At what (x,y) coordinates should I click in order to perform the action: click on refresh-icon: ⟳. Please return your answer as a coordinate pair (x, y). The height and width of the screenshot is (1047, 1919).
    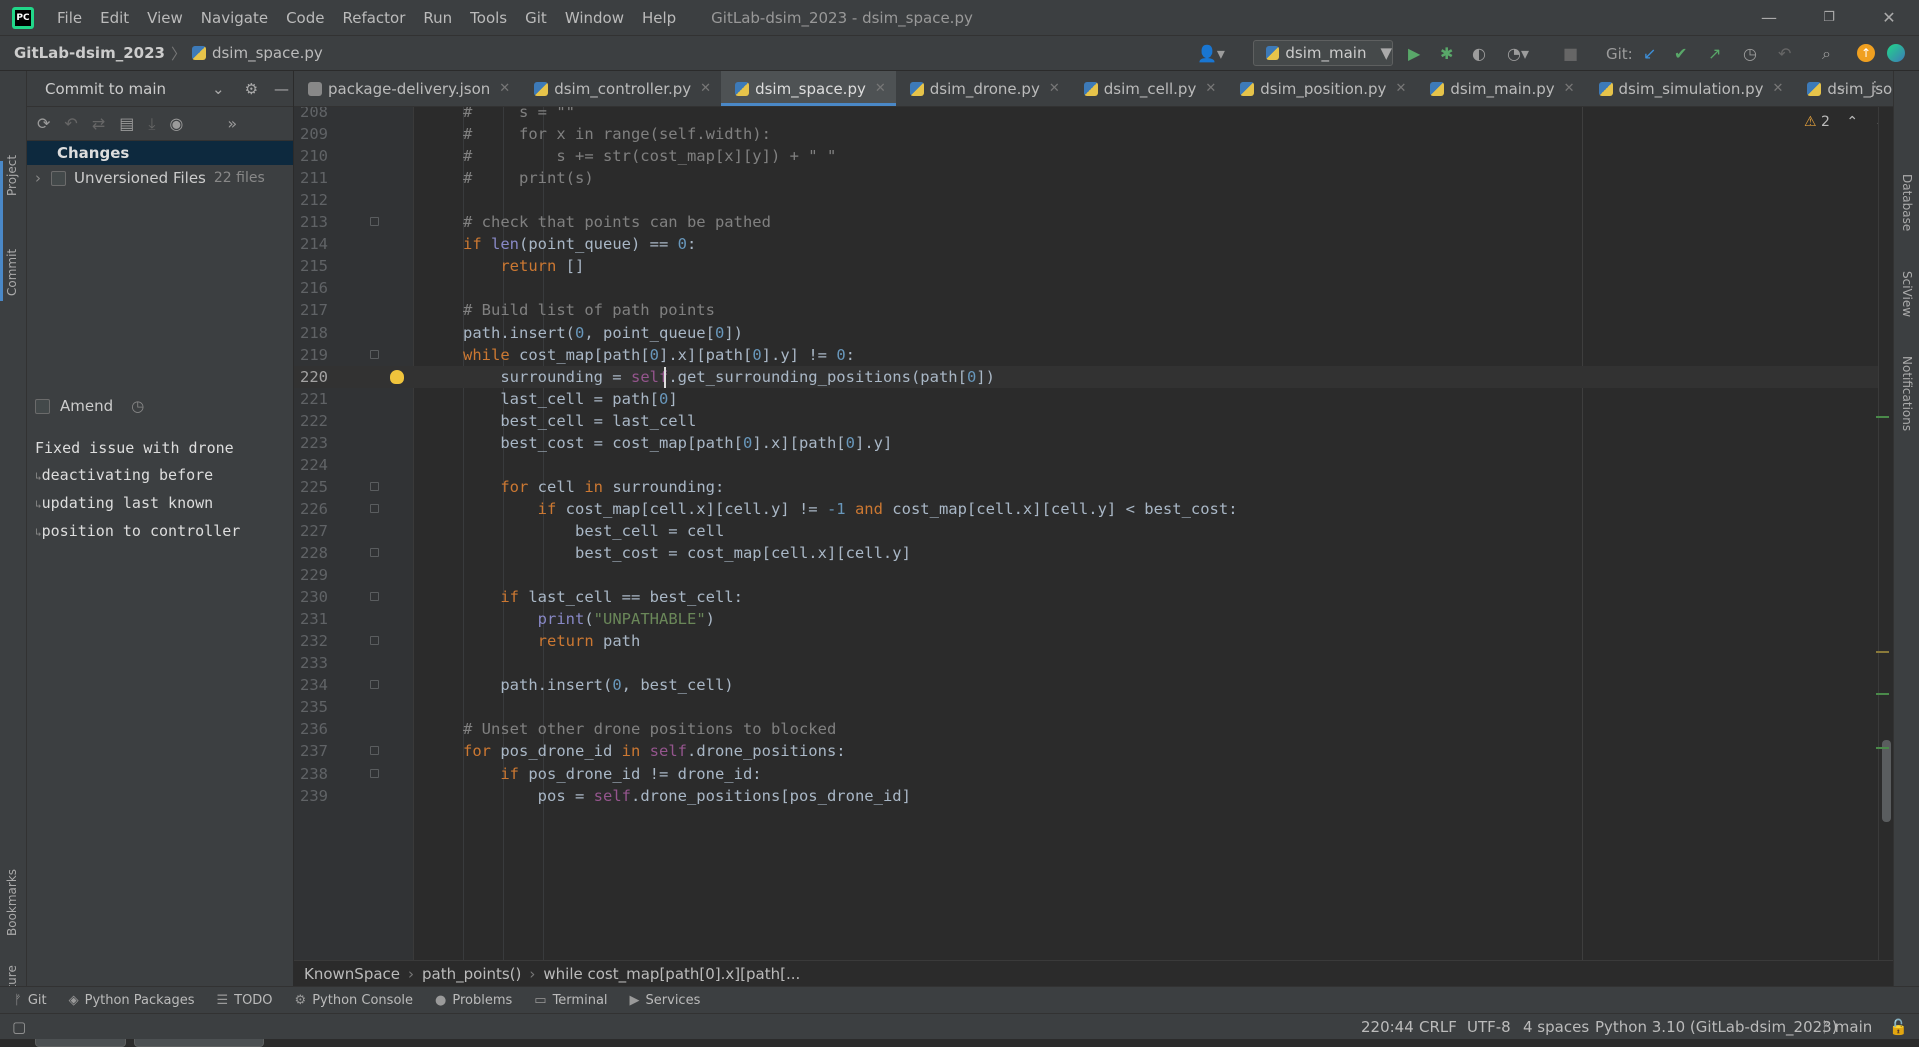
    Looking at the image, I should click on (43, 123).